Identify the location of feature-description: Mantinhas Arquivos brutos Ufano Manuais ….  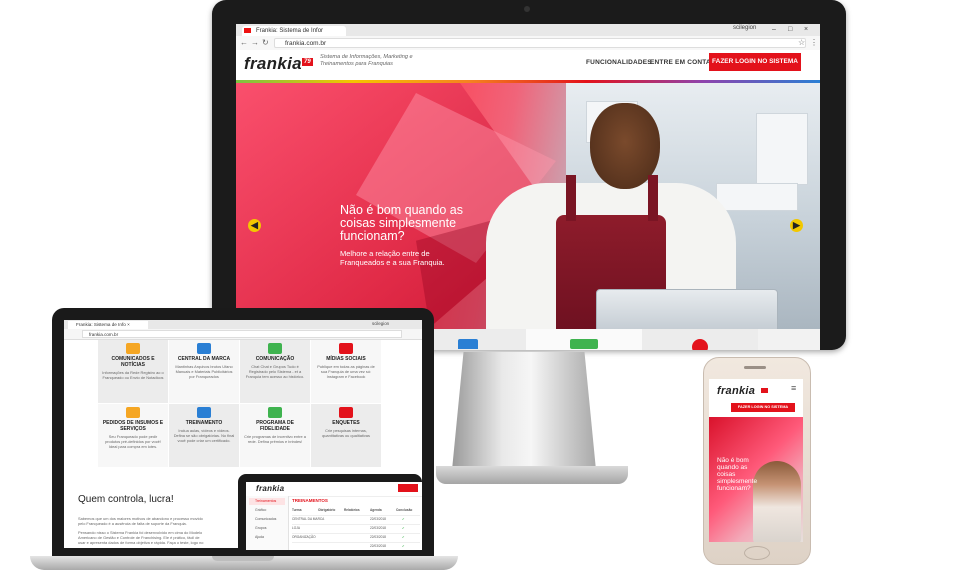
(204, 371).